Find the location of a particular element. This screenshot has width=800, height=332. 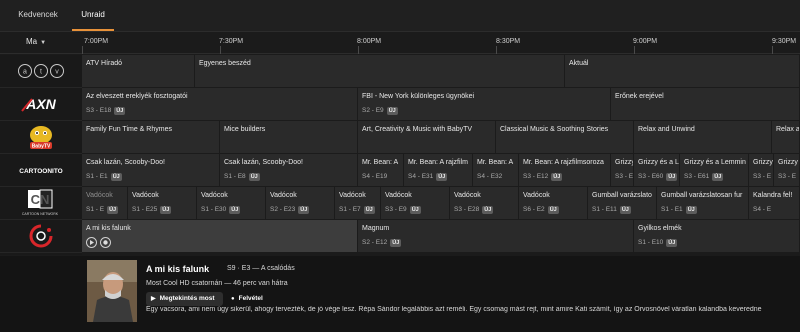

program-cell: Vadócok S1 - E25 ÚJ is located at coordinates (162, 203).